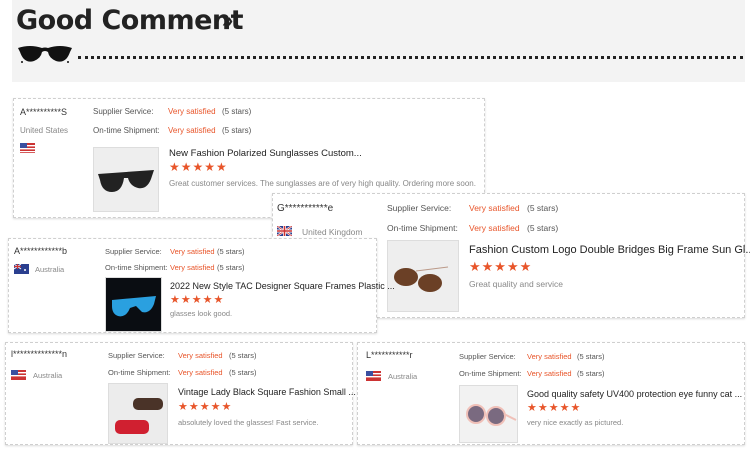  Describe the element at coordinates (575, 422) in the screenshot. I see `review-comment: very nice exactly as pictured.` at that location.